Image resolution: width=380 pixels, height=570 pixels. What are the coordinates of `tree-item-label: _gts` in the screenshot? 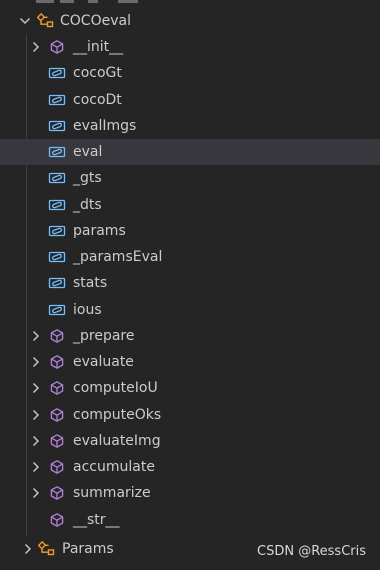 It's located at (87, 178).